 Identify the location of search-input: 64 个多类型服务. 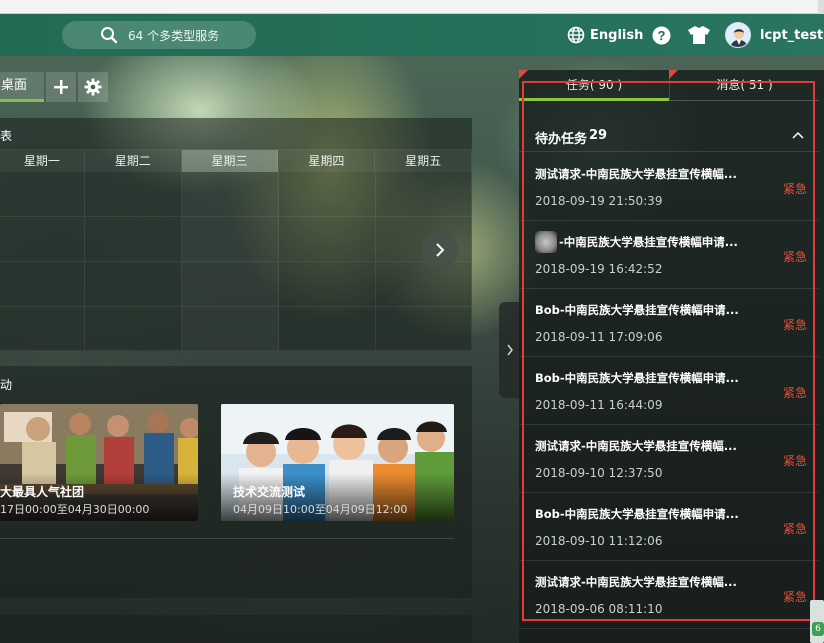
(159, 35).